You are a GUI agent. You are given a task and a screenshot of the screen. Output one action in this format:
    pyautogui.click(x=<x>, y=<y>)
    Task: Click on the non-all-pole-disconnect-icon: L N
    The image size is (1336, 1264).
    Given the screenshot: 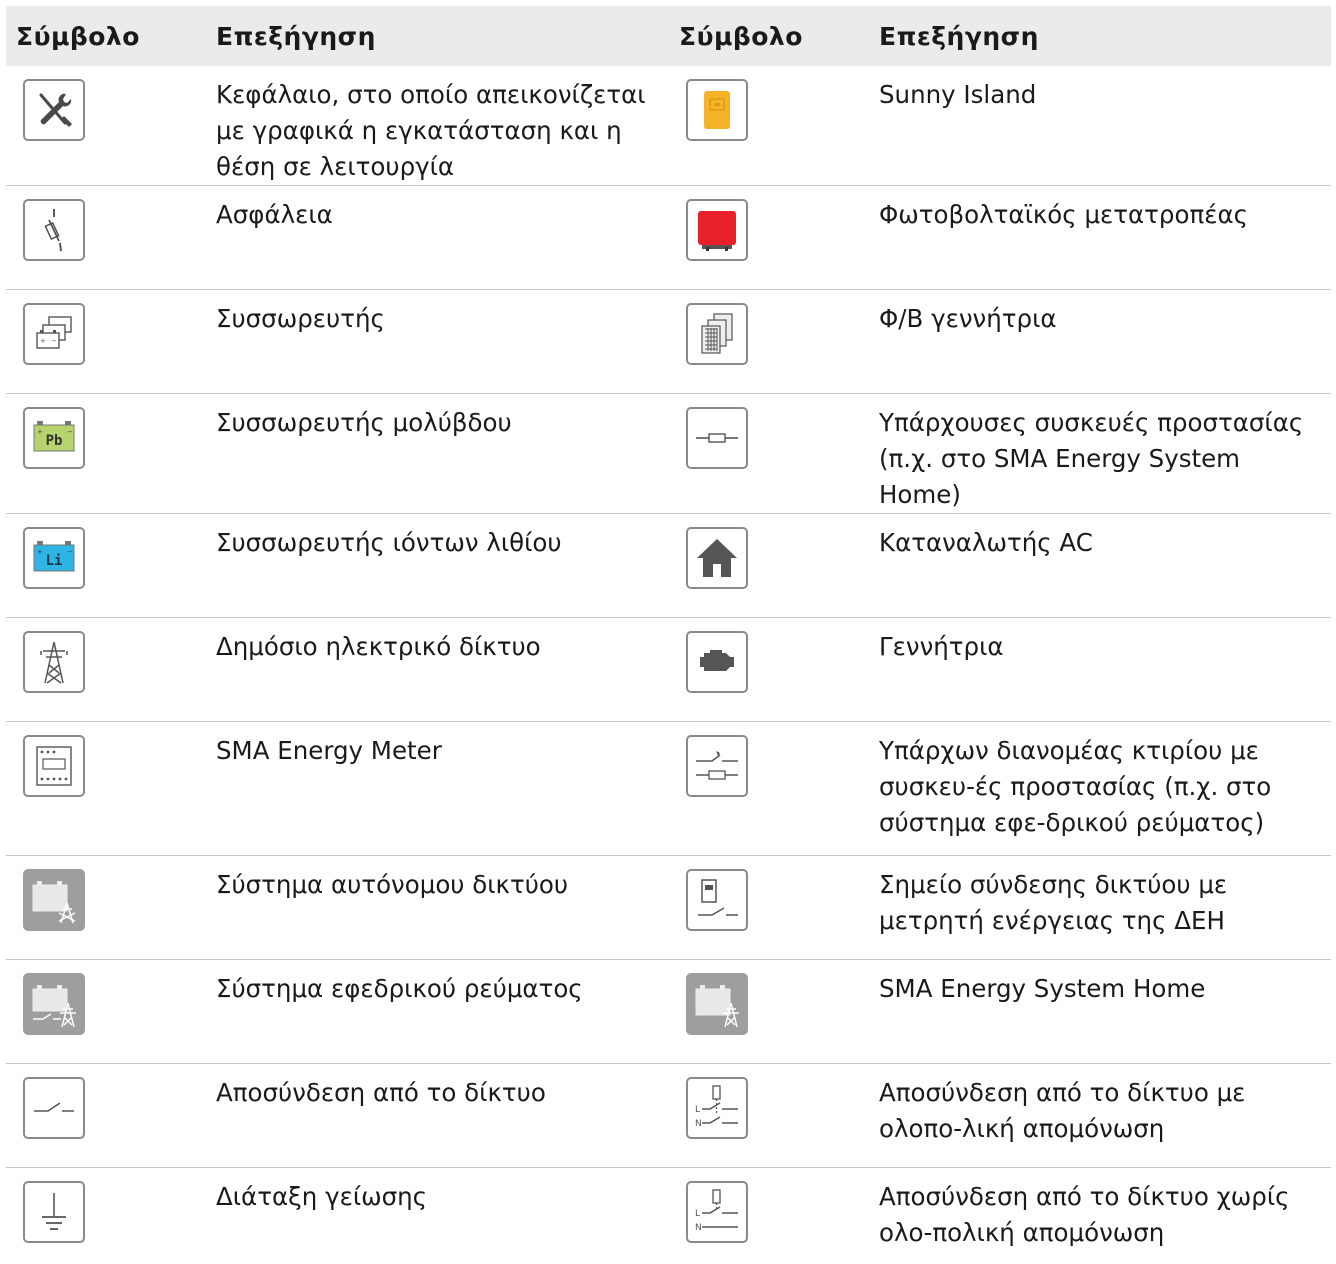 What is the action you would take?
    pyautogui.click(x=717, y=1212)
    